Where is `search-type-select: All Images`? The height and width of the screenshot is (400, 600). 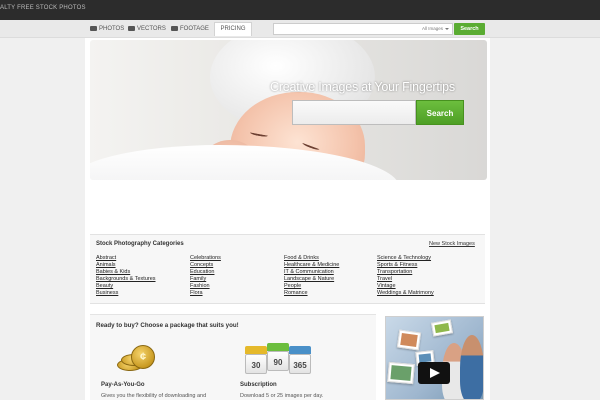 search-type-select: All Images is located at coordinates (435, 29).